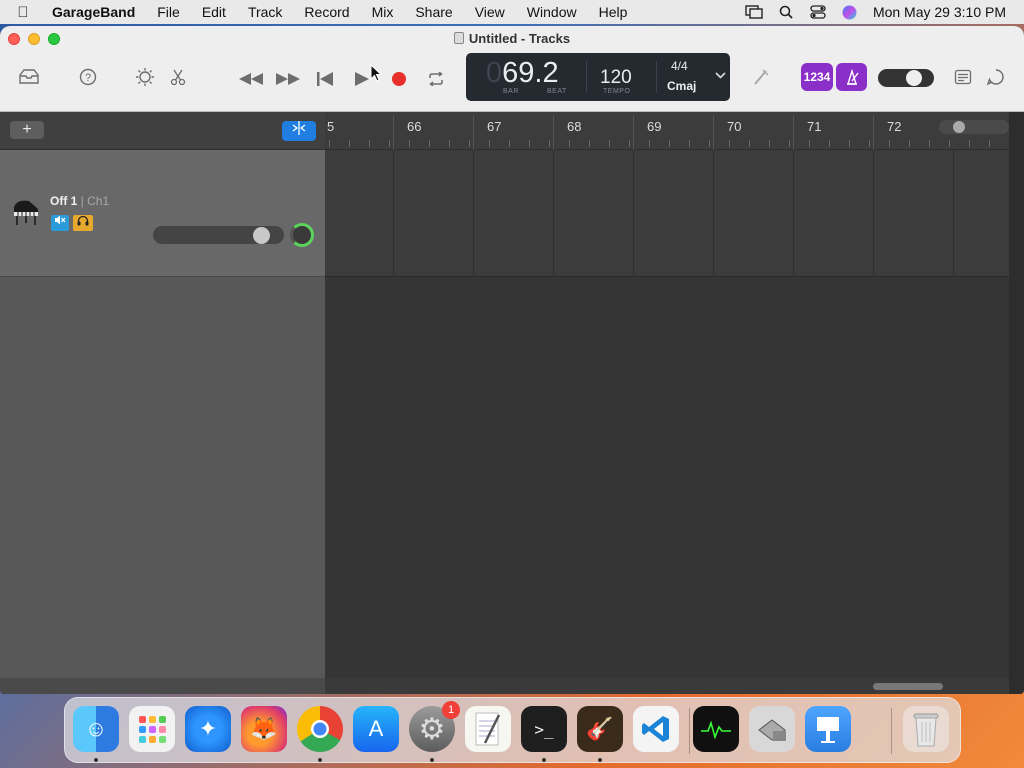 The image size is (1024, 768). What do you see at coordinates (817, 77) in the screenshot?
I see `count-in-button: 1234` at bounding box center [817, 77].